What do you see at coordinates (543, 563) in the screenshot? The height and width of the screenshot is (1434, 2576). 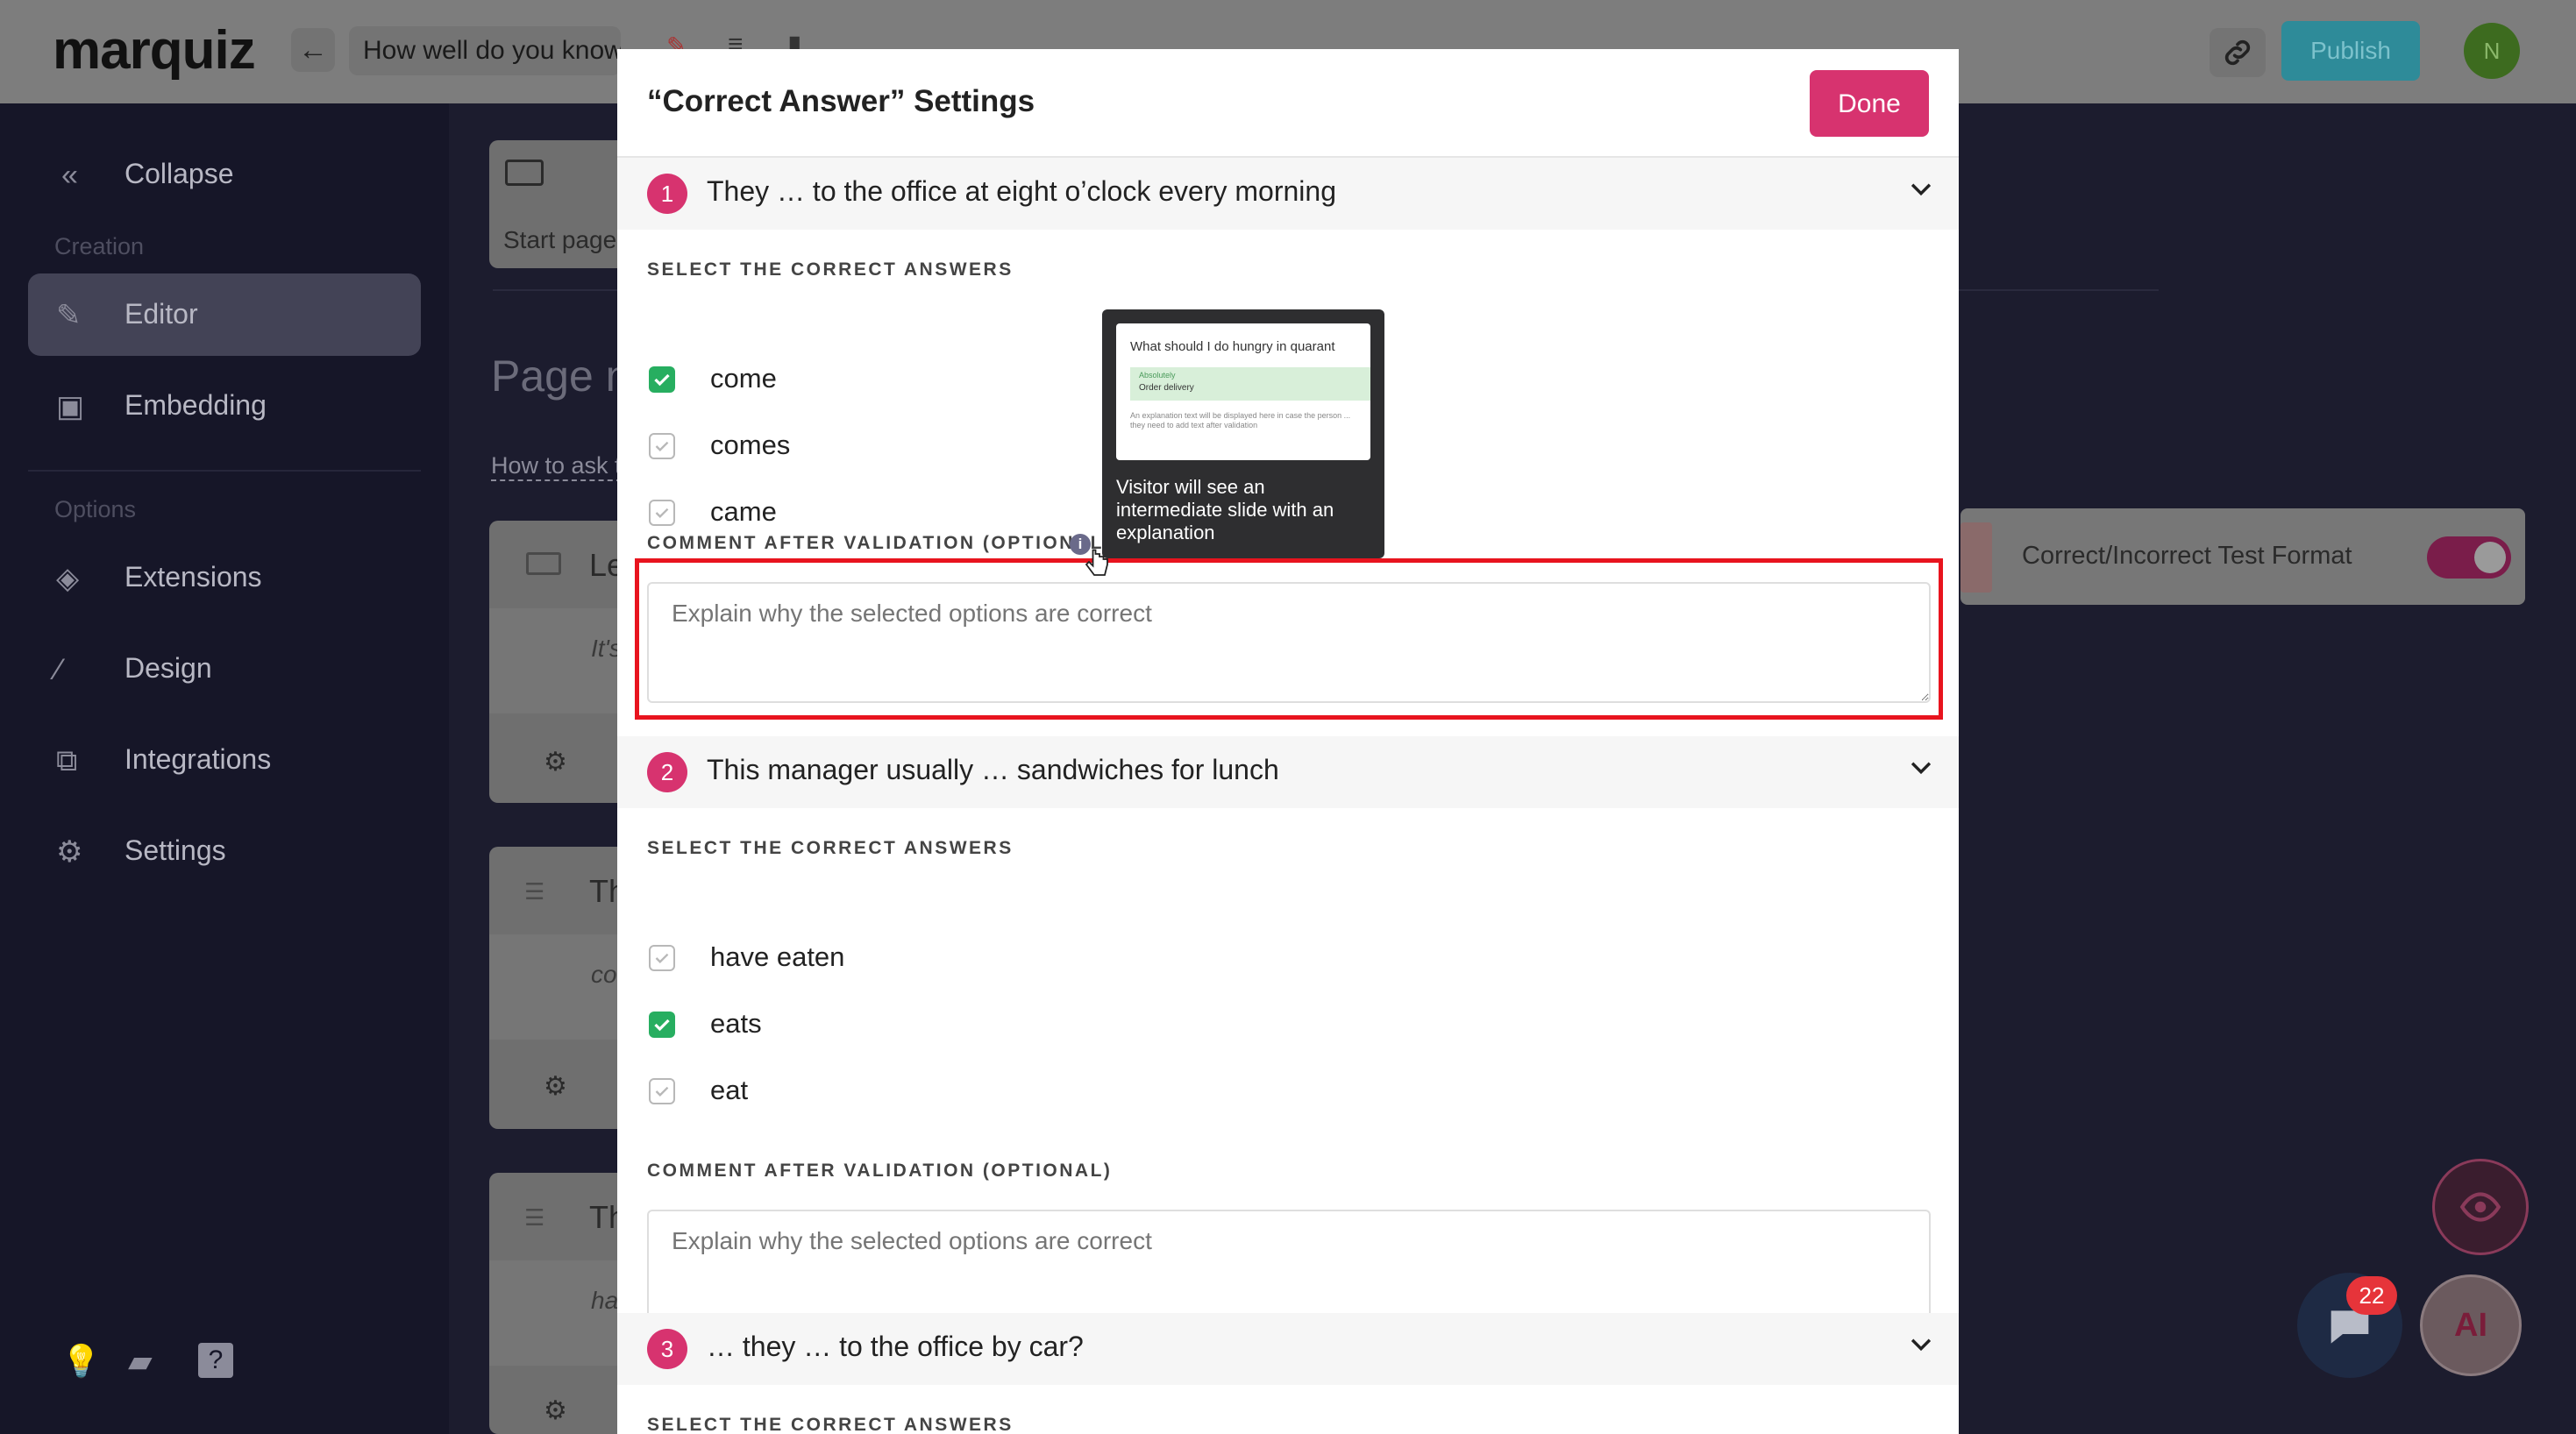 I see `input-icon` at bounding box center [543, 563].